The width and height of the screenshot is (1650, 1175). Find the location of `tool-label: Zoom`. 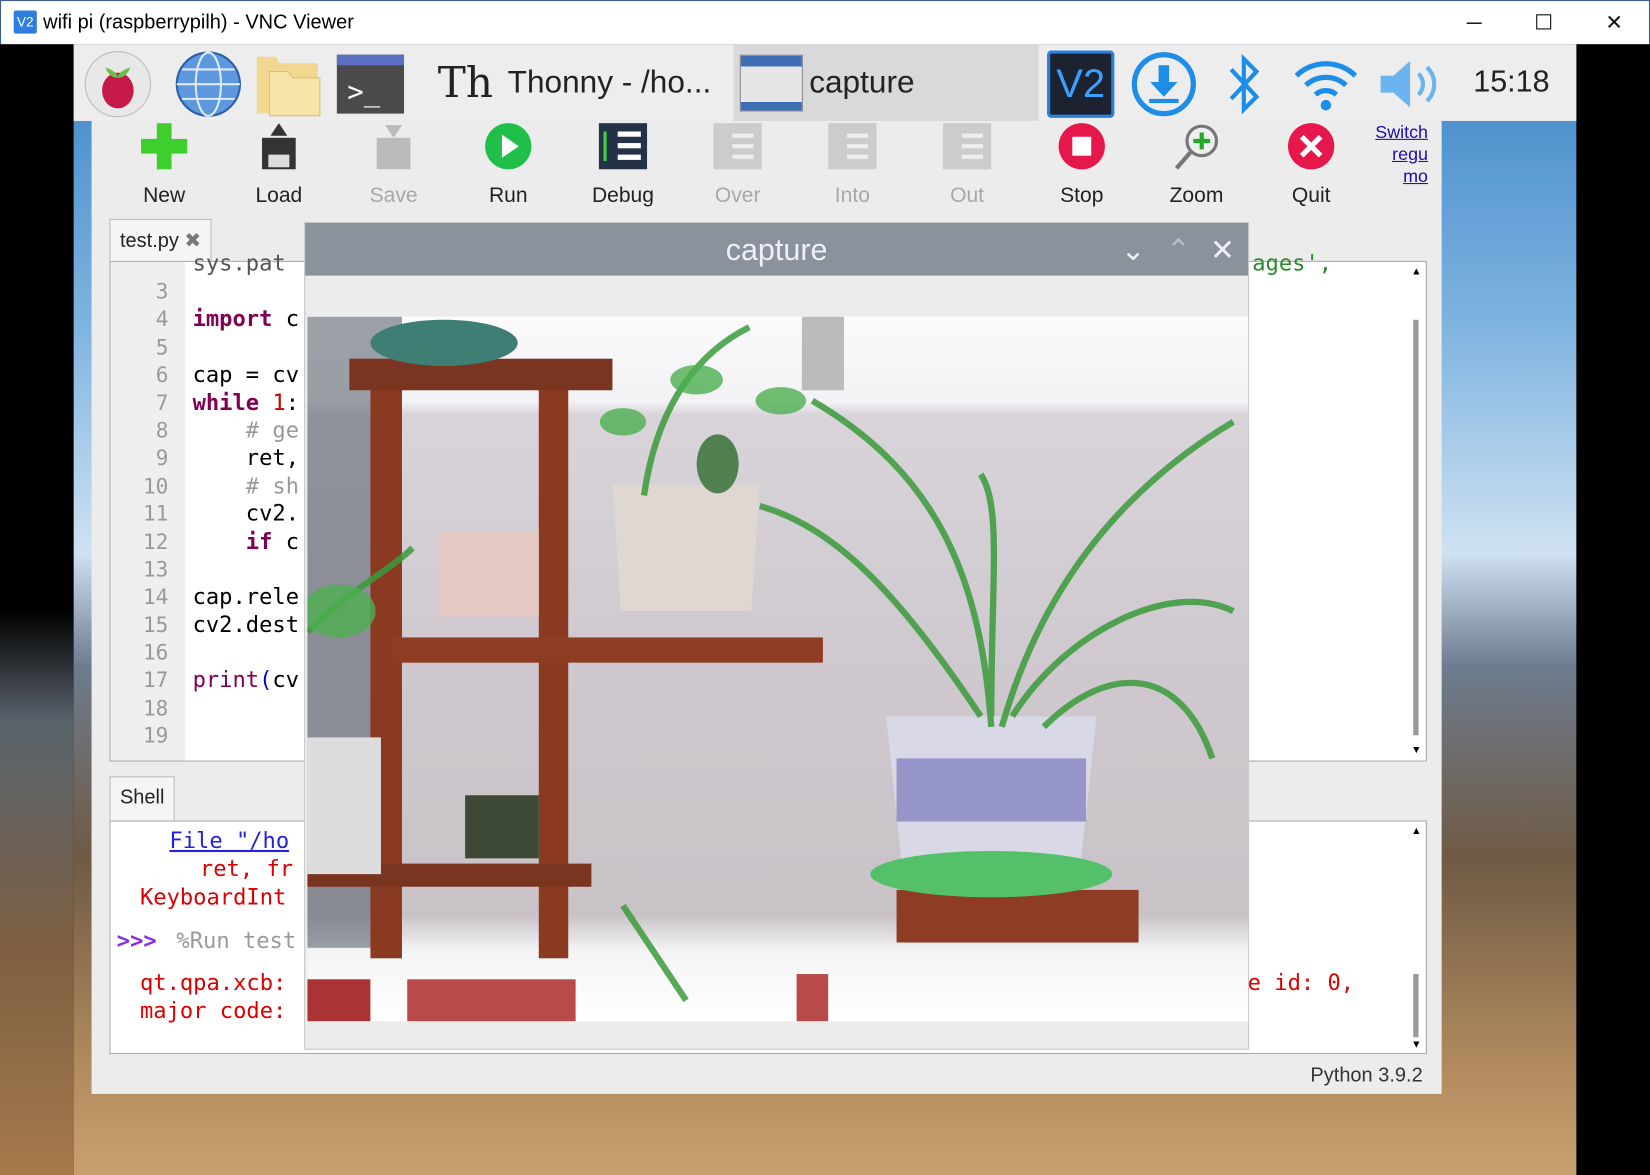

tool-label: Zoom is located at coordinates (1196, 196).